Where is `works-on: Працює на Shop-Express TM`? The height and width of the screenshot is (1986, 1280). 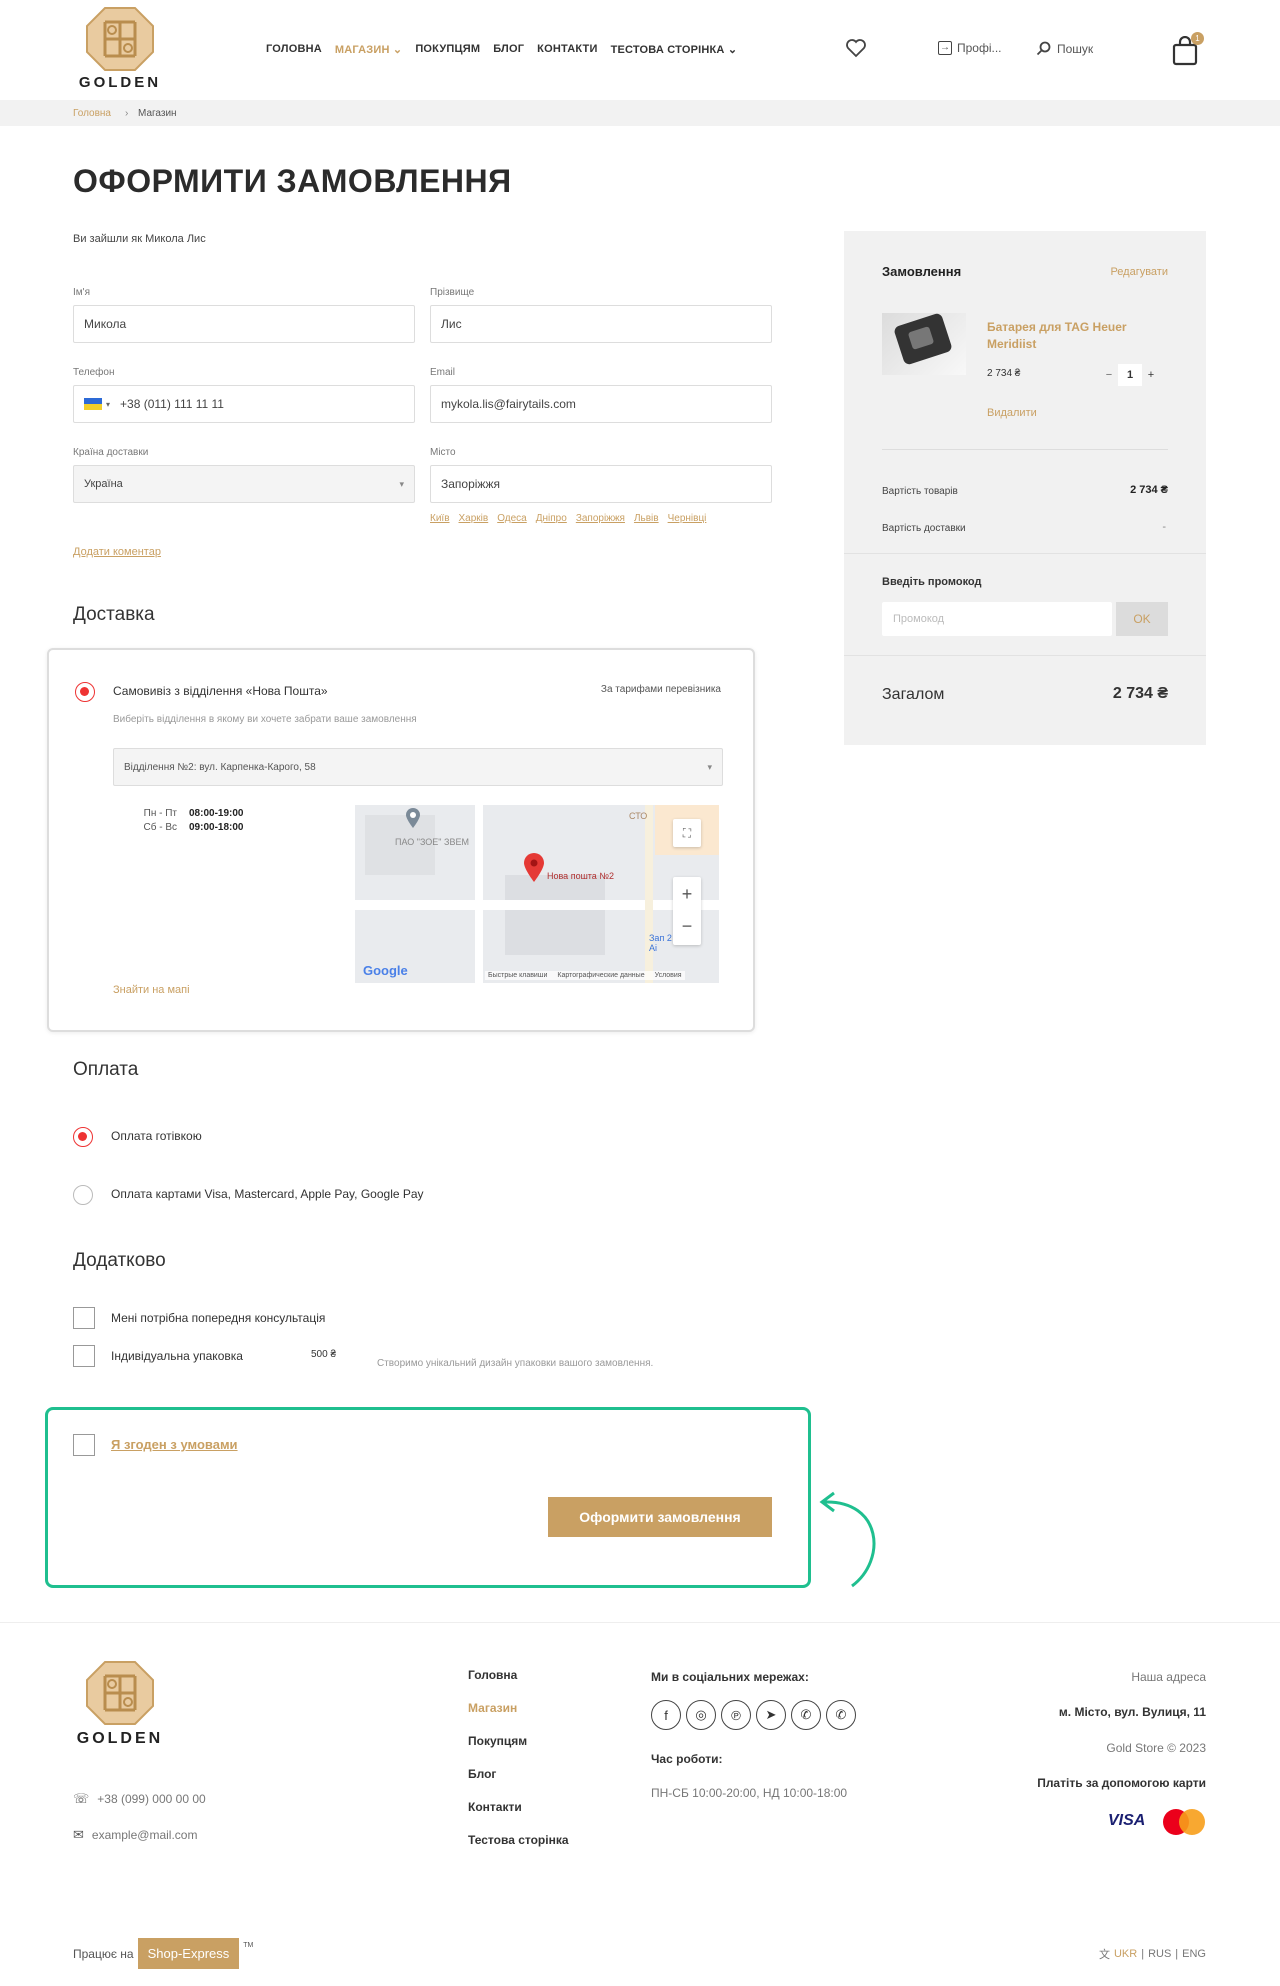 works-on: Працює на Shop-Express TM is located at coordinates (163, 1953).